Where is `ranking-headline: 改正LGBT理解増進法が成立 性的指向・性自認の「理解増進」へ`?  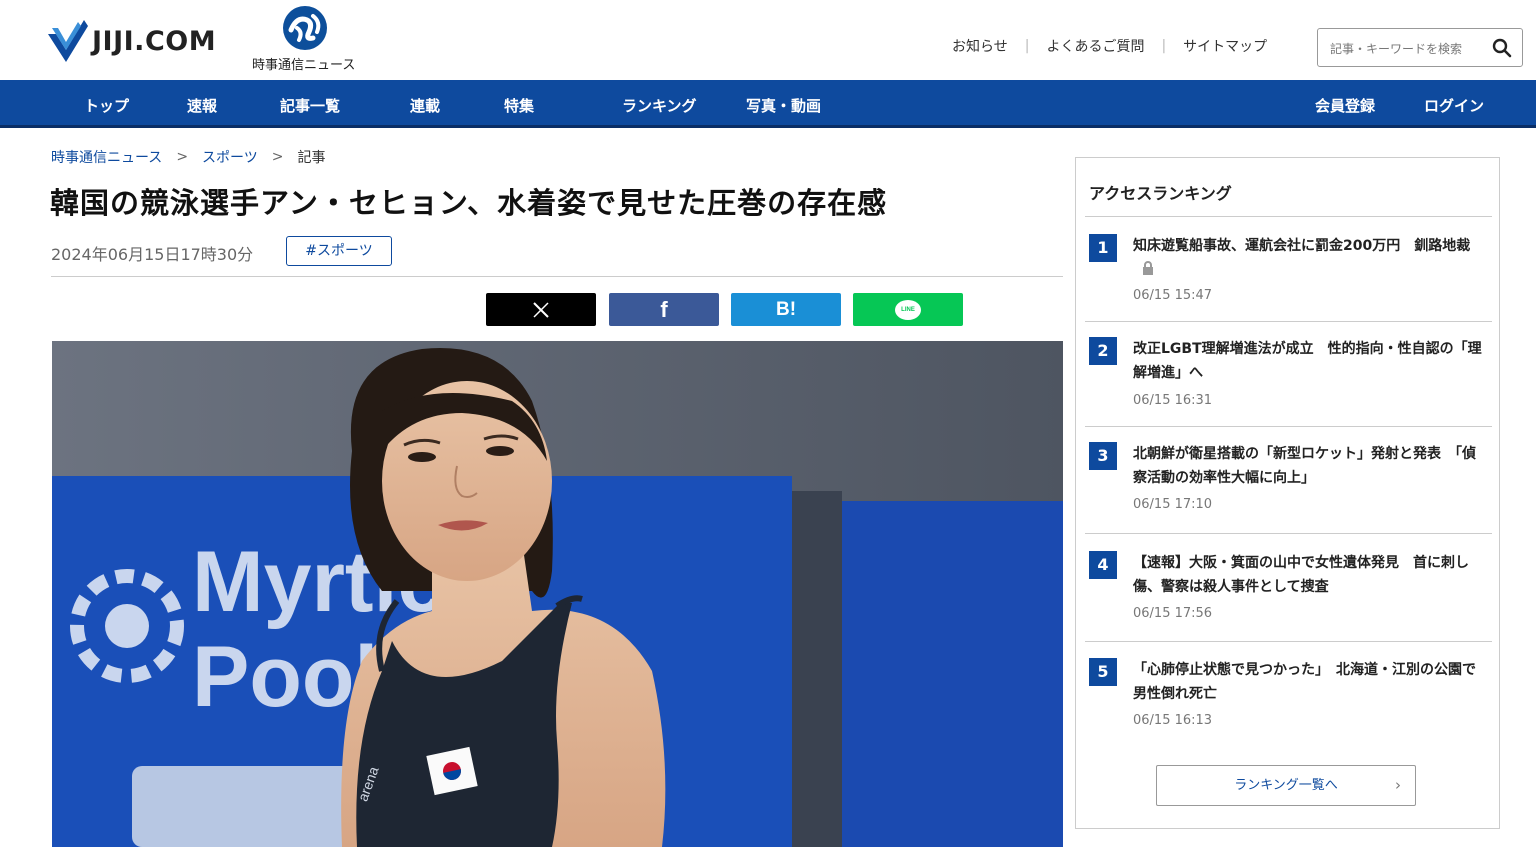
ranking-headline: 改正LGBT理解増進法が成立 性的指向・性自認の「理解増進」へ is located at coordinates (1310, 361).